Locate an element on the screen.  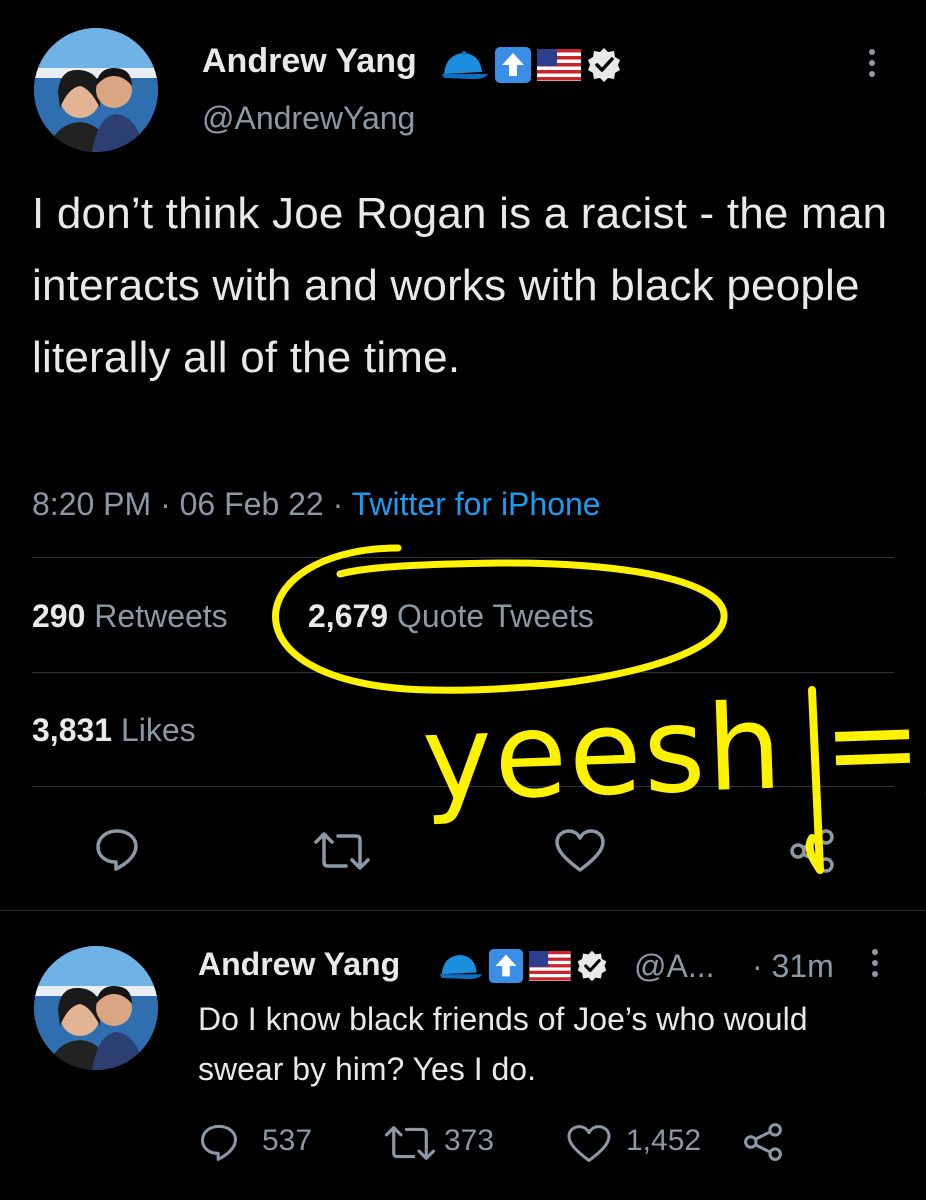
tweet-time: 8:20 PM is located at coordinates (92, 504).